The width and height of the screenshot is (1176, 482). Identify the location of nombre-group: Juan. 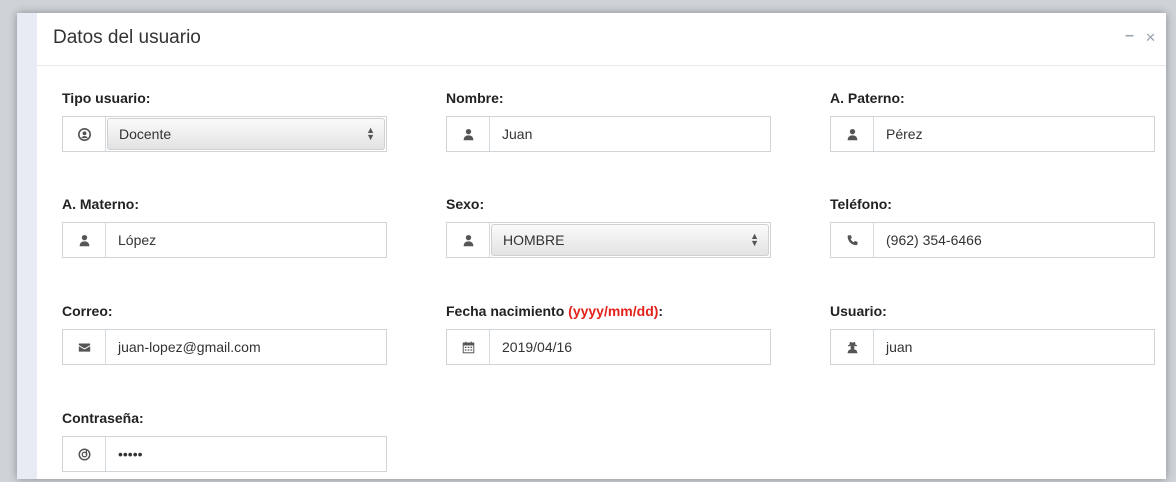
(608, 134).